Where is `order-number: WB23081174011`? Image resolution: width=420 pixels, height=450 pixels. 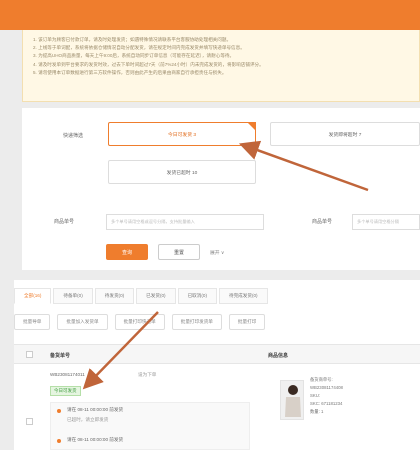 order-number: WB23081174011 is located at coordinates (67, 374).